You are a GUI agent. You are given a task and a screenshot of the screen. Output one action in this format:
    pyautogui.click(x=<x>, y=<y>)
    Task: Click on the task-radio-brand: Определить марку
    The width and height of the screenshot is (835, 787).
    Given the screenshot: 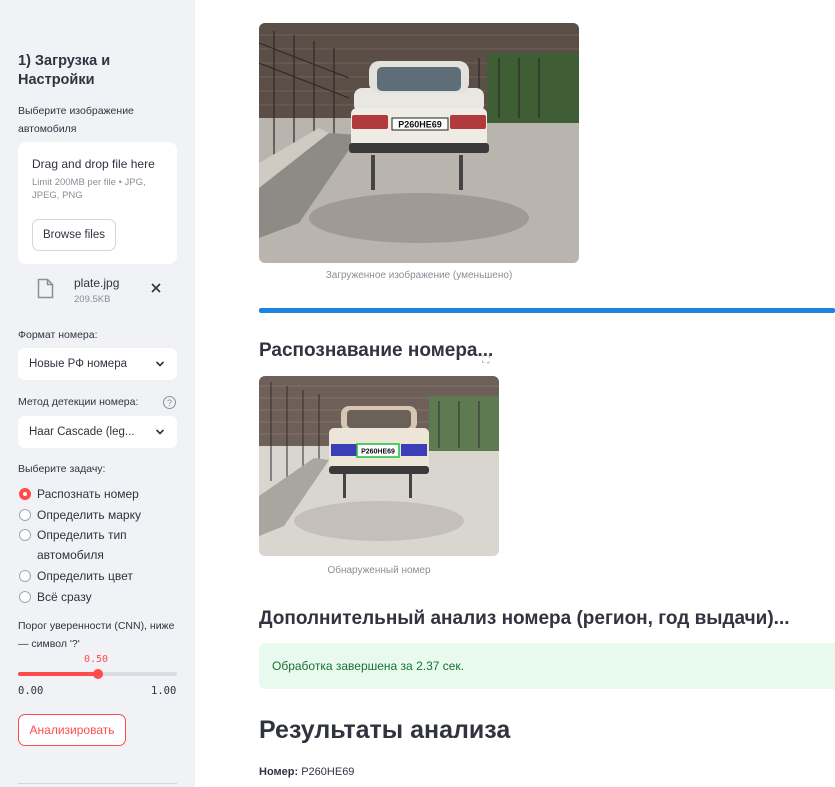 What is the action you would take?
    pyautogui.click(x=98, y=515)
    